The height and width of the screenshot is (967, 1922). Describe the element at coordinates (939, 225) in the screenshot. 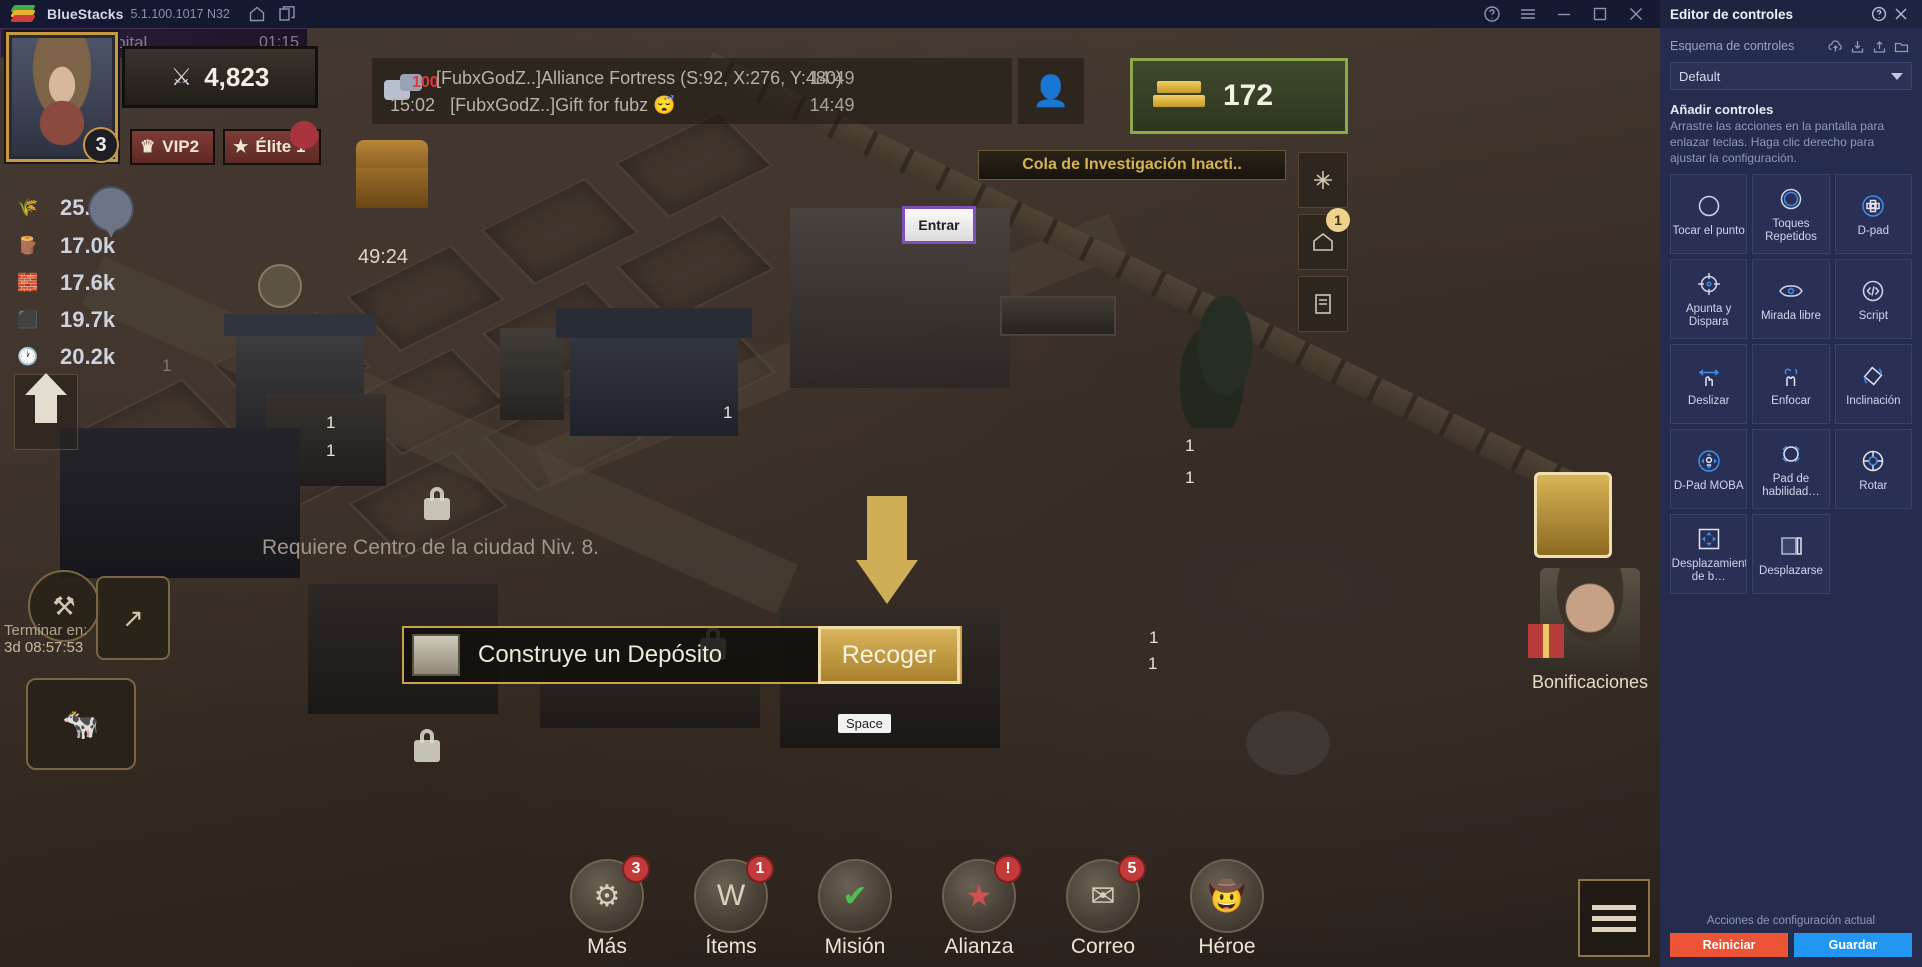

I see `enter-button: Entrar` at that location.